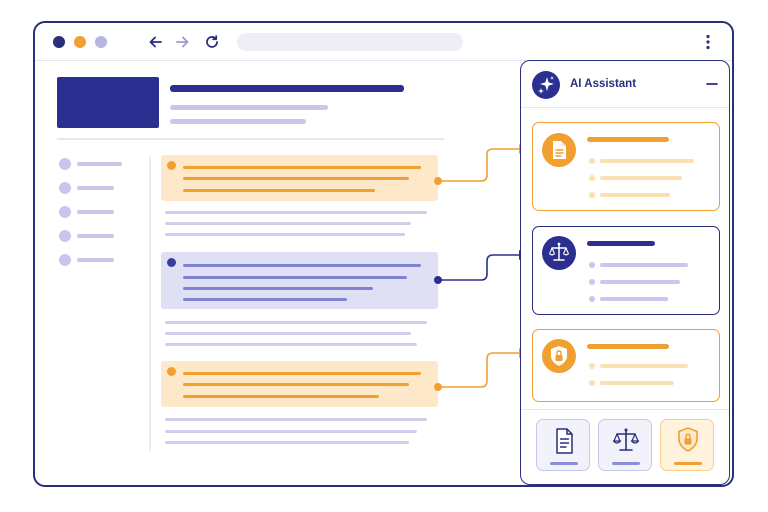 The width and height of the screenshot is (768, 512). Describe the element at coordinates (182, 42) in the screenshot. I see `arrow-right-icon` at that location.